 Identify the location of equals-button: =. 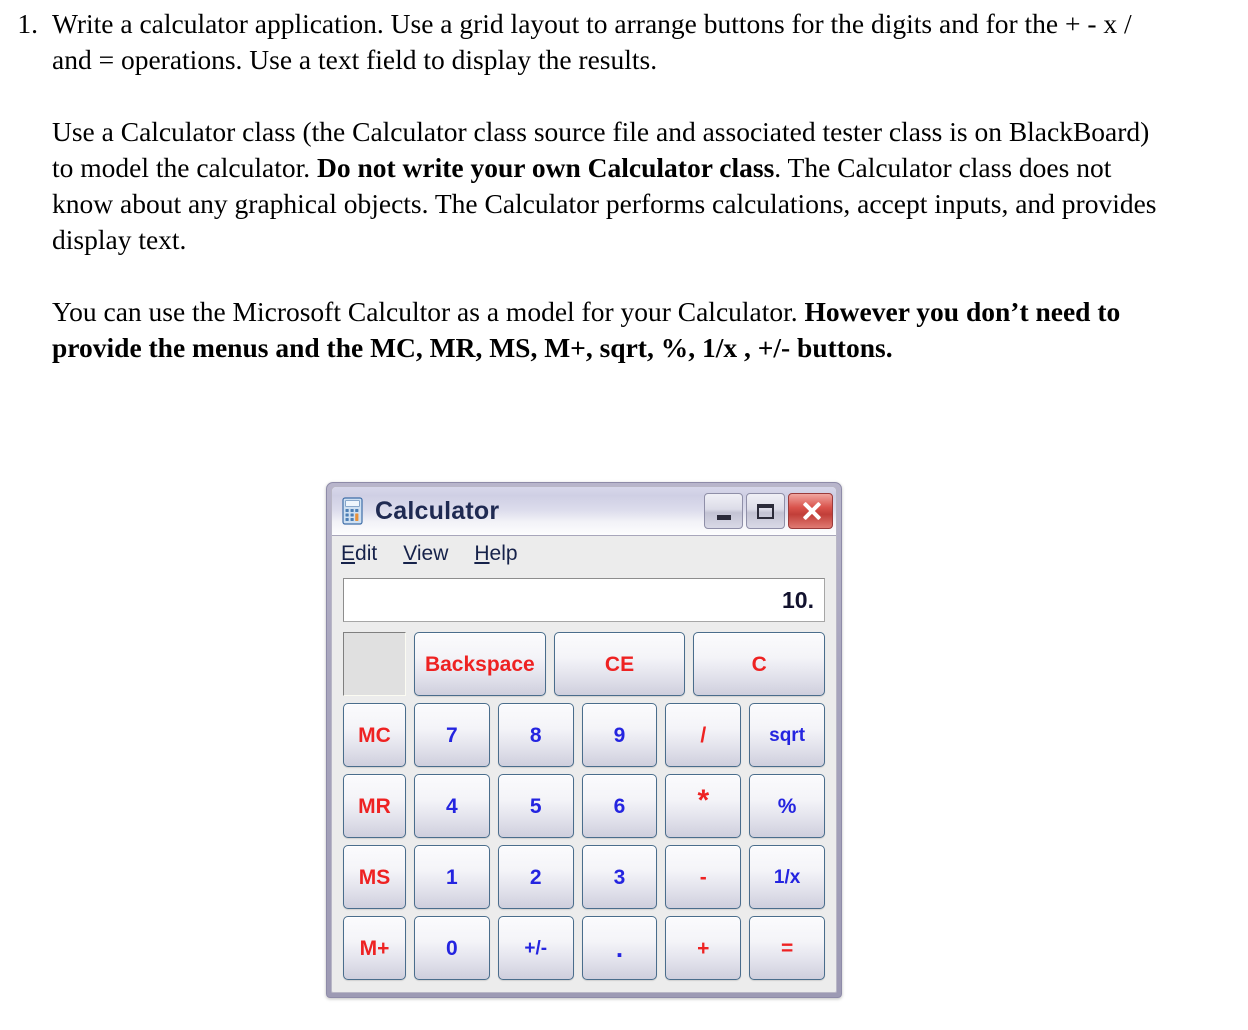
(787, 948).